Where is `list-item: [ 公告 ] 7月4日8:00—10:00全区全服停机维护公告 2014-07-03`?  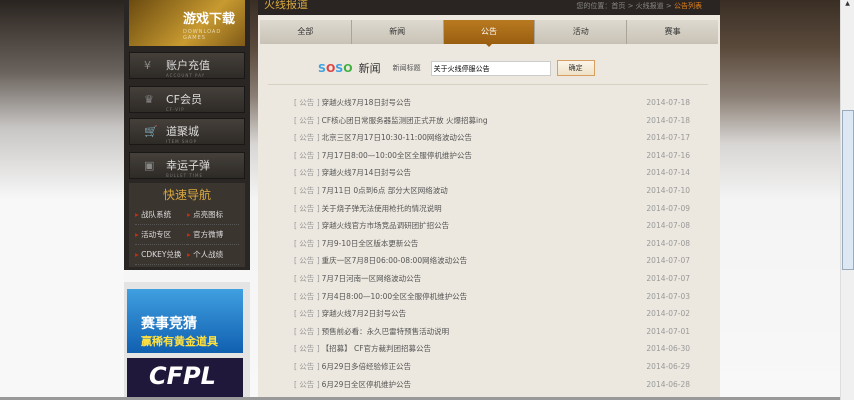 list-item: [ 公告 ] 7月4日8:00—10:00全区全服停机维护公告 2014-07-03 is located at coordinates (492, 299).